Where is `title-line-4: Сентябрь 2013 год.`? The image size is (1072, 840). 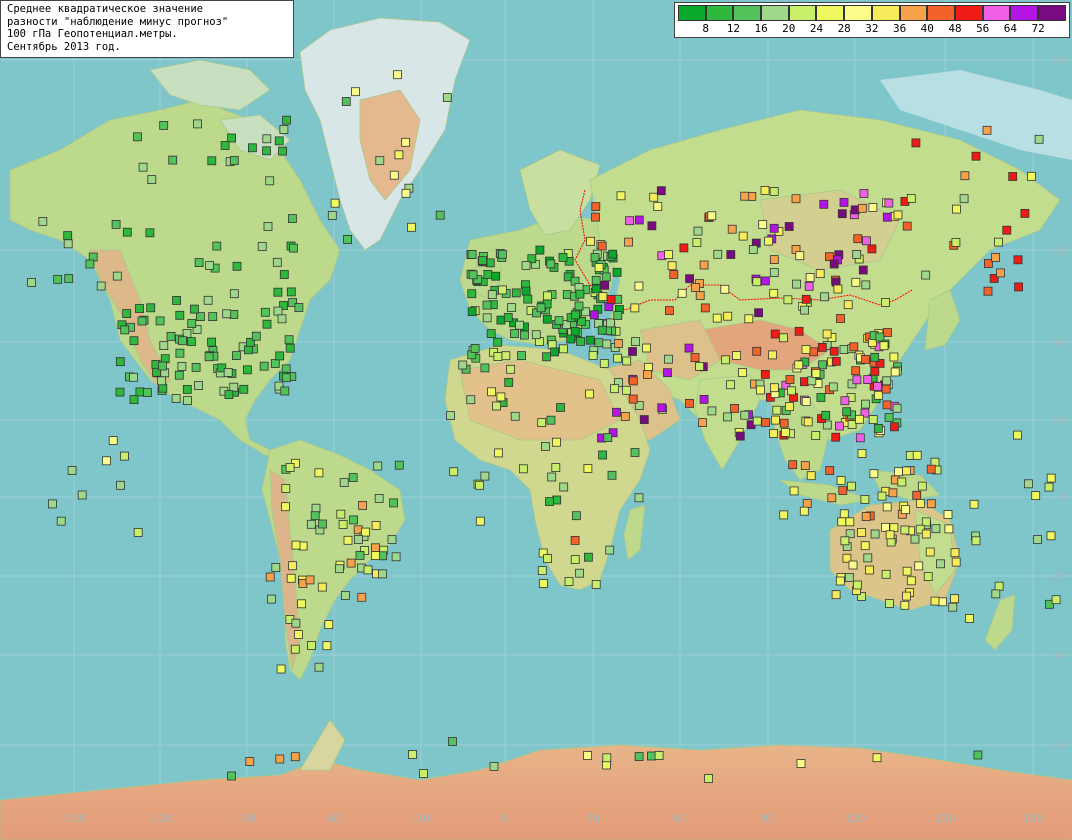
title-line-4: Сентябрь 2013 год. is located at coordinates (64, 46).